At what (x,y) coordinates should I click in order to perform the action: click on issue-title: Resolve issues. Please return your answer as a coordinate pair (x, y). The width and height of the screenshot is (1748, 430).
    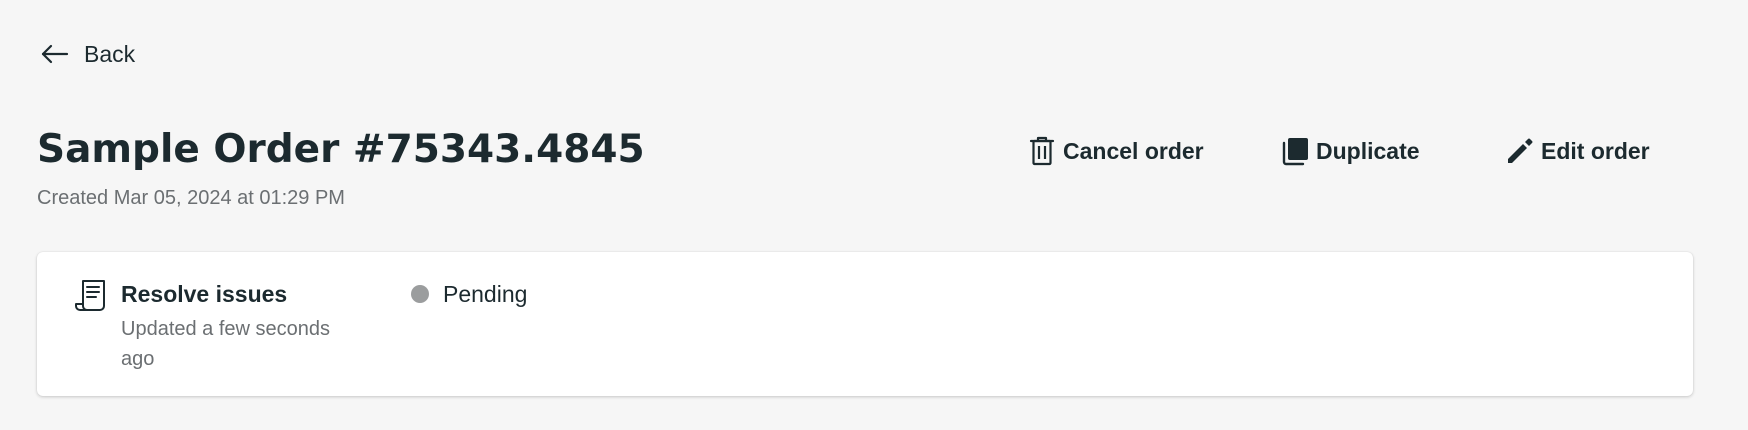
    Looking at the image, I should click on (204, 294).